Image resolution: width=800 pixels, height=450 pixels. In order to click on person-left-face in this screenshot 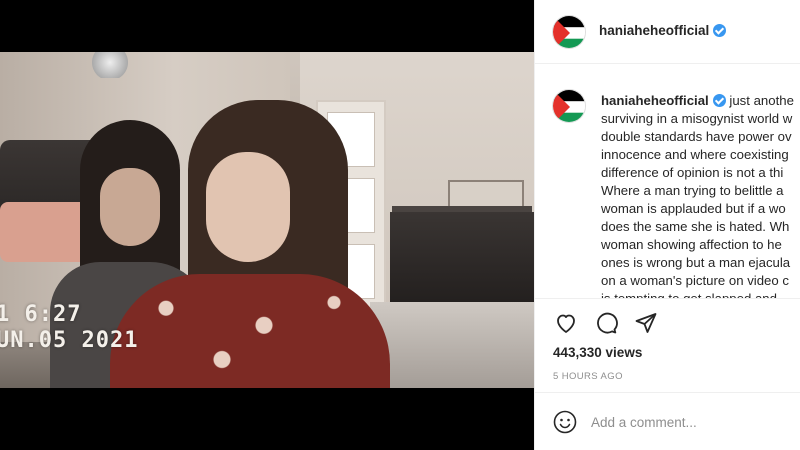, I will do `click(130, 207)`.